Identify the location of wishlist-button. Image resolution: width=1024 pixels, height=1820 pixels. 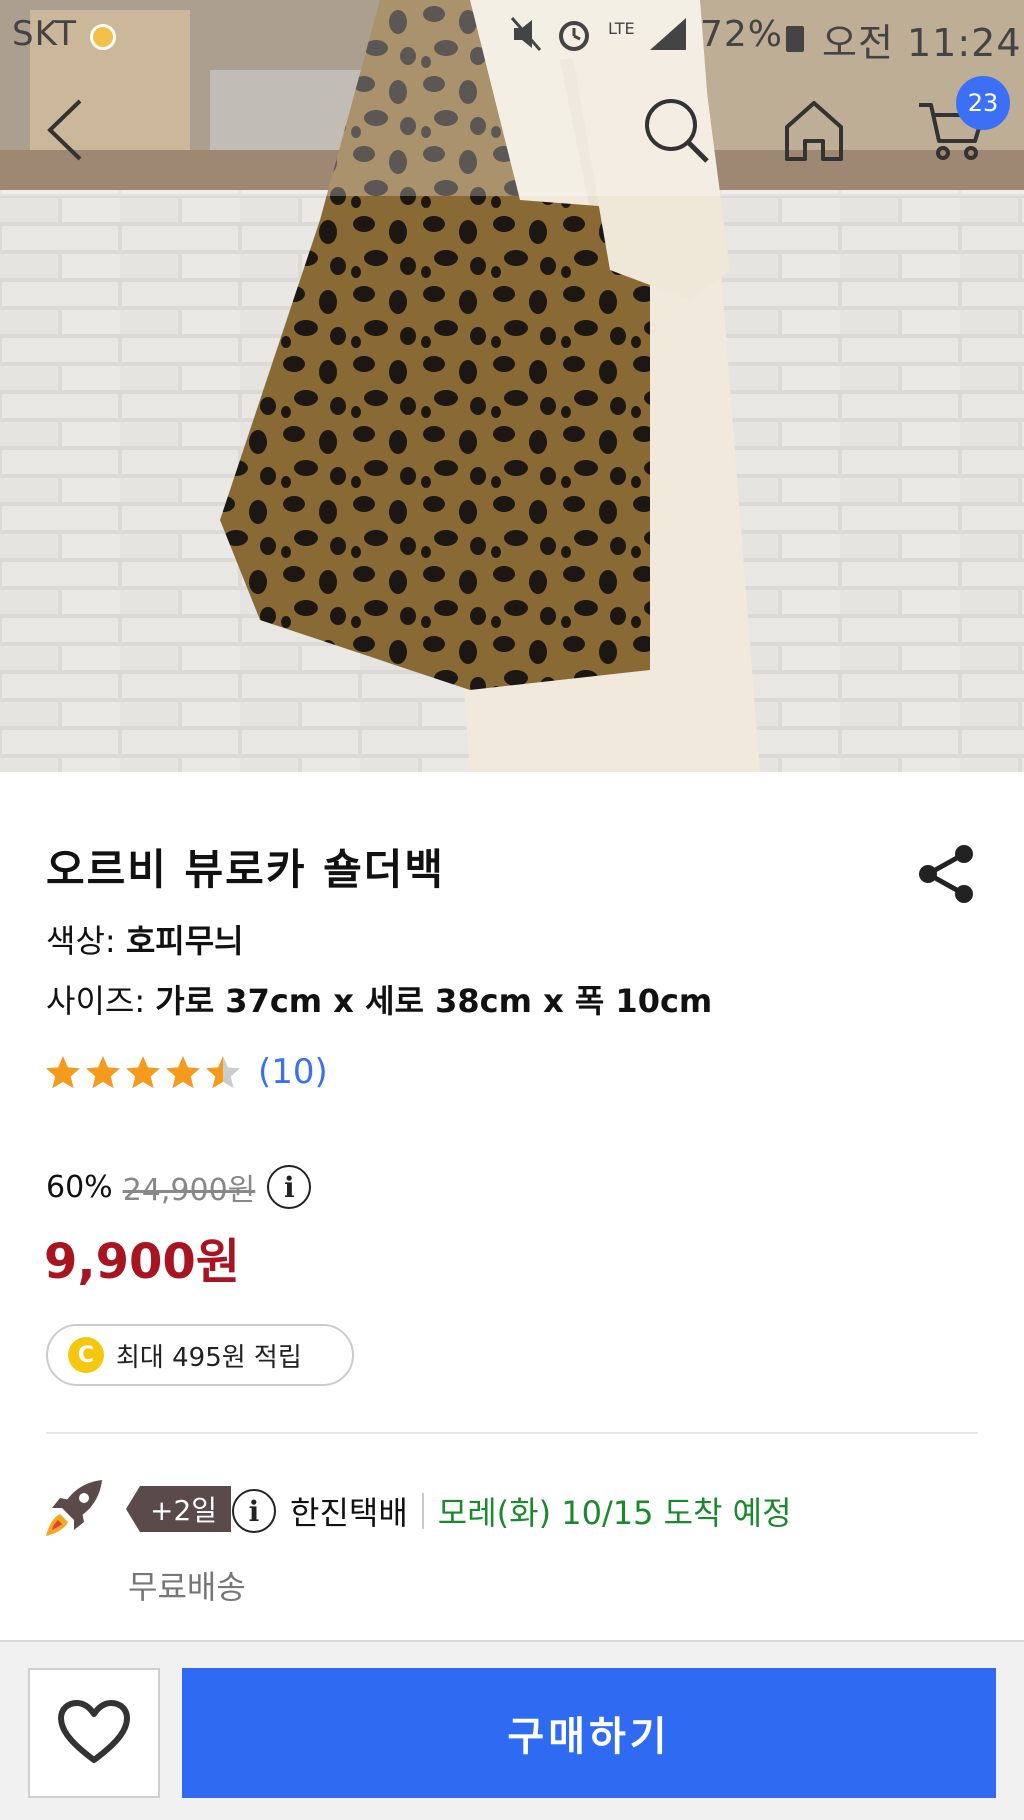
(94, 1733).